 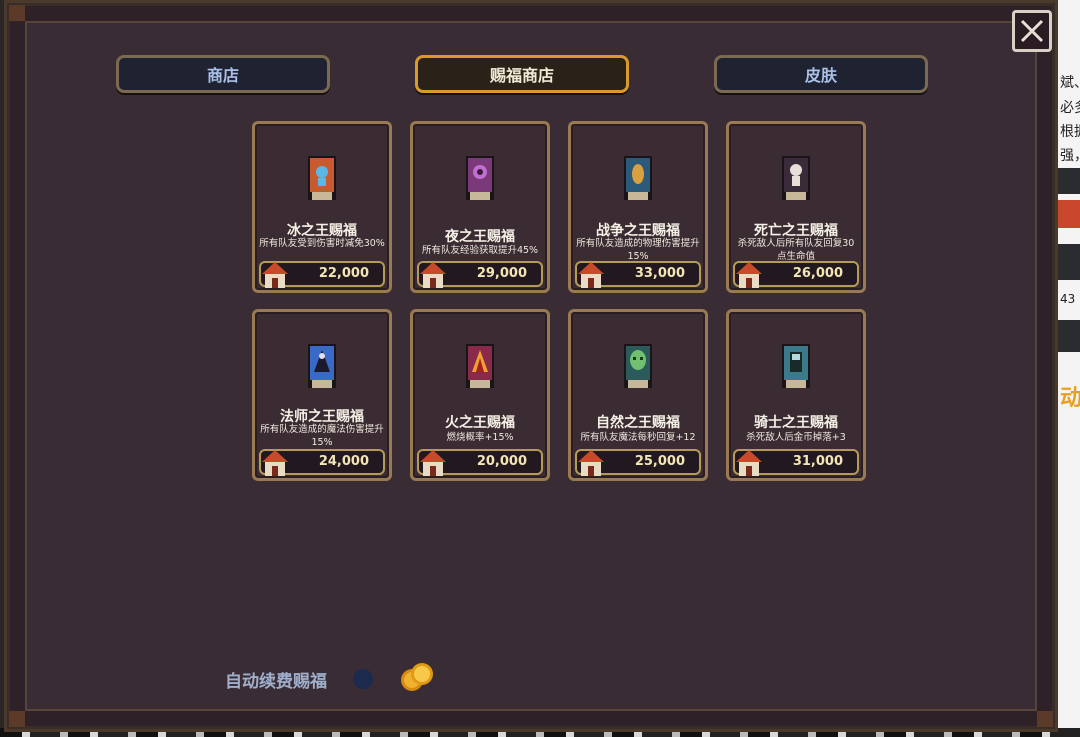 I want to click on background-text: 必多, so click(x=1070, y=108).